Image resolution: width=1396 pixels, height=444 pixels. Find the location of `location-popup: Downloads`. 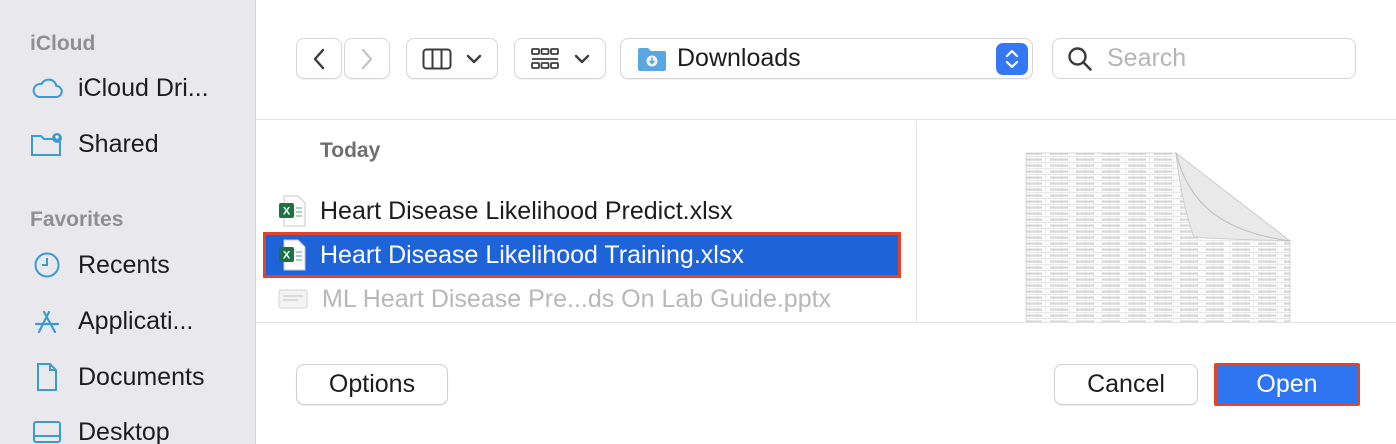

location-popup: Downloads is located at coordinates (826, 58).